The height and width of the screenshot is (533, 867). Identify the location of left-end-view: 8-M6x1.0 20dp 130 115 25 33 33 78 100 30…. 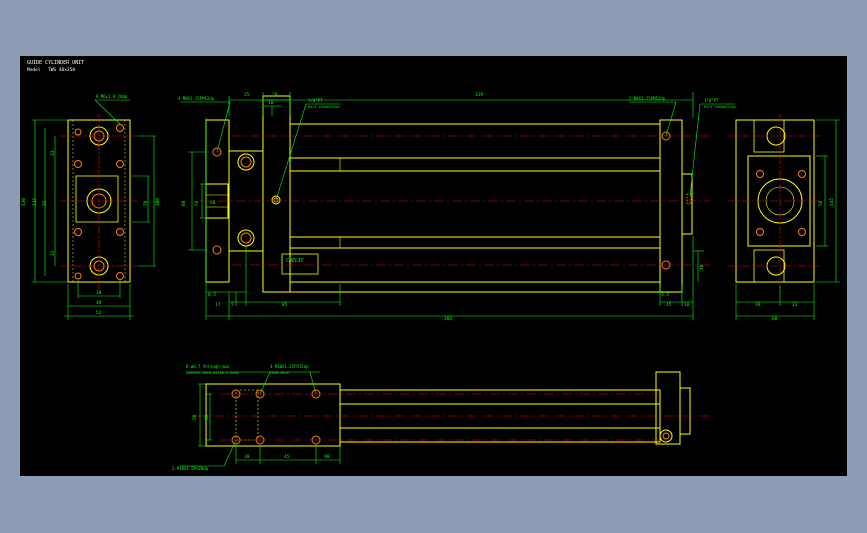
(91, 207).